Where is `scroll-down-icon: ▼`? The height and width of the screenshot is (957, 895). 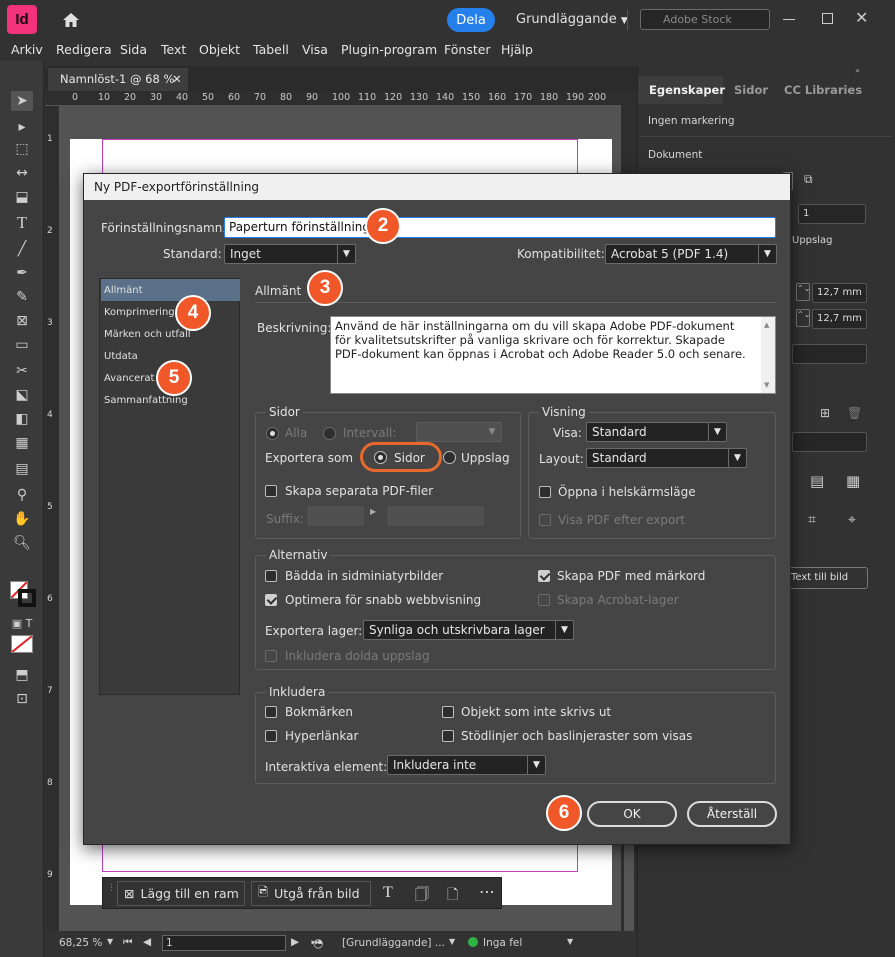 scroll-down-icon: ▼ is located at coordinates (766, 385).